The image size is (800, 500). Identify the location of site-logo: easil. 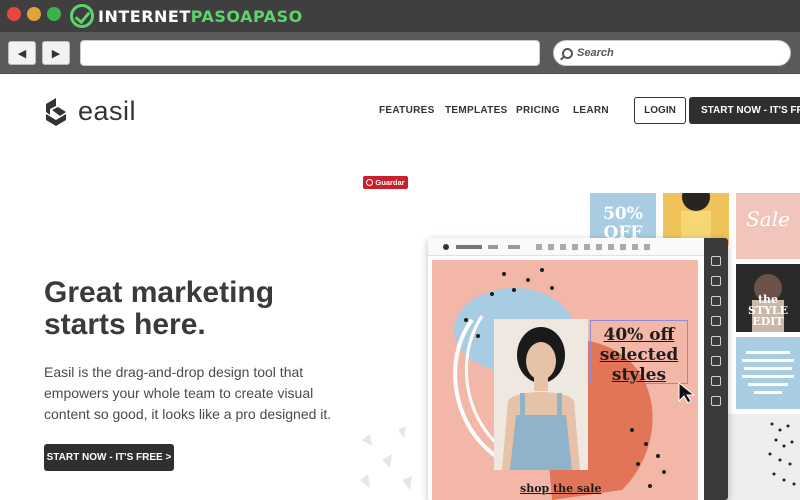
(90, 111).